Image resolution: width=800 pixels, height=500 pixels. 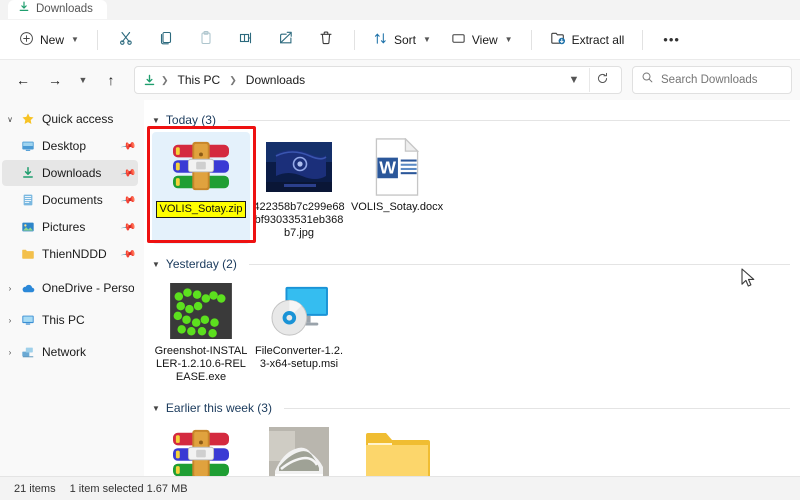 I want to click on more-options-button: •••, so click(x=671, y=40).